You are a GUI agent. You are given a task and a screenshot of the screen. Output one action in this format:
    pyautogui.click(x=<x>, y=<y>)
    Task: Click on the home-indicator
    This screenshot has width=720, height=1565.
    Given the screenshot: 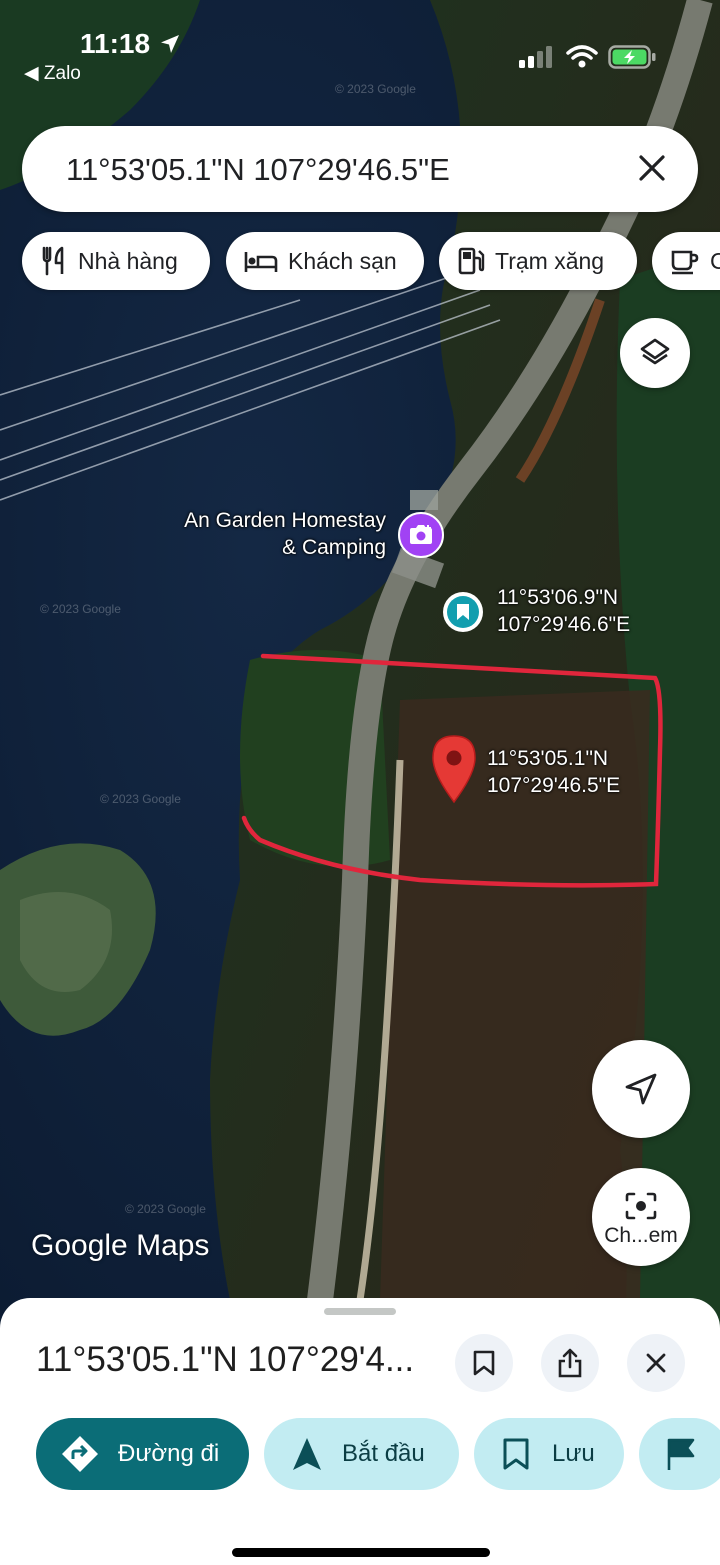 What is the action you would take?
    pyautogui.click(x=361, y=1552)
    